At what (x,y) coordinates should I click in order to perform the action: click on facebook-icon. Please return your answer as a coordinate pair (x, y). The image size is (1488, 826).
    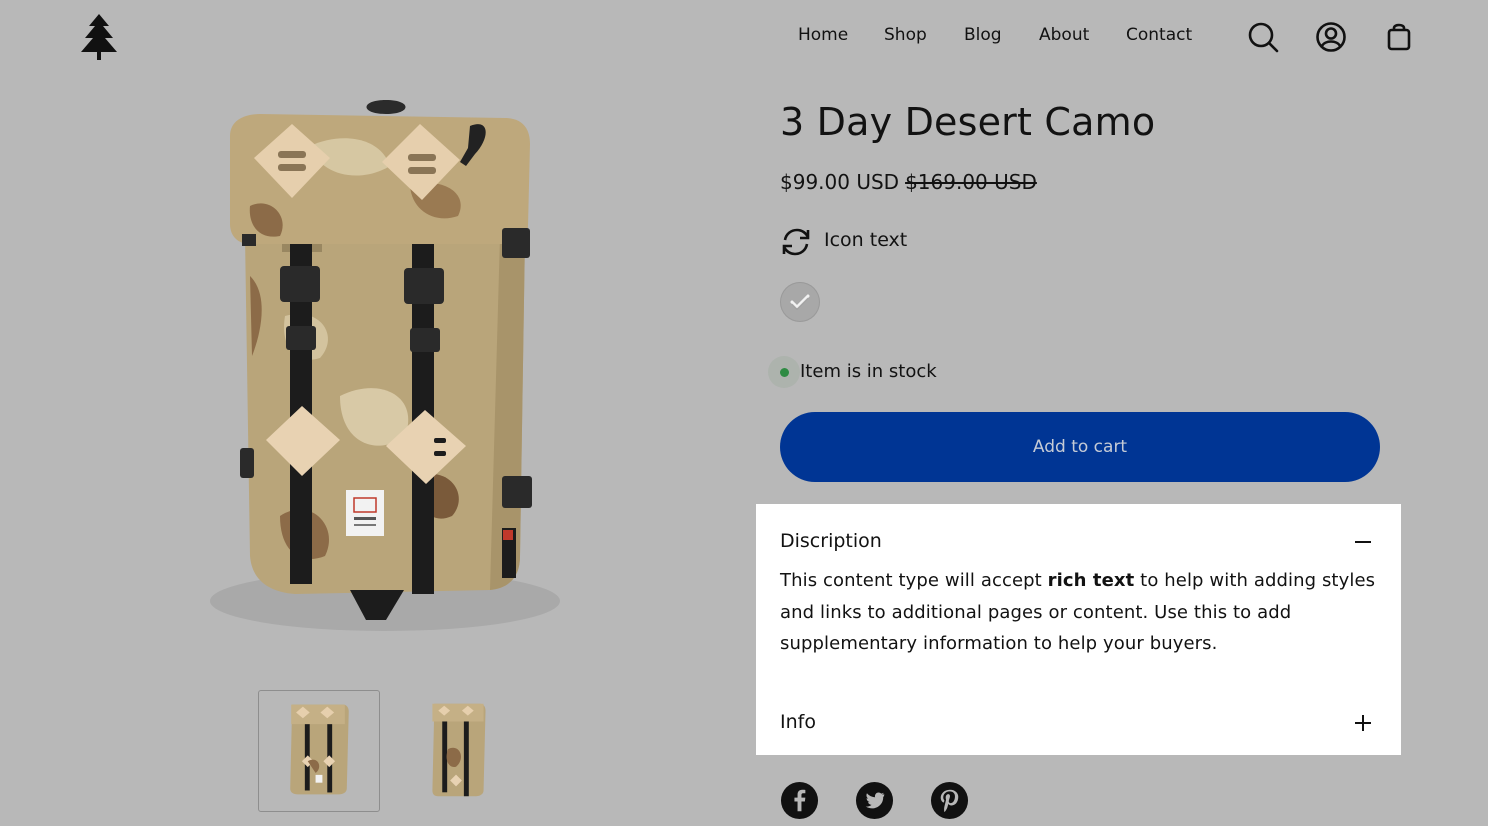
    Looking at the image, I should click on (799, 800).